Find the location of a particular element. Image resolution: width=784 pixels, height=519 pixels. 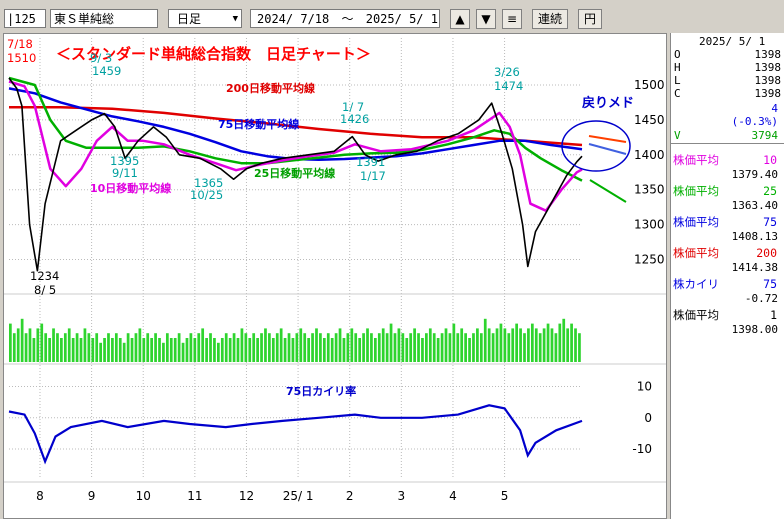

indicator-period: 1 is located at coordinates (773, 315).